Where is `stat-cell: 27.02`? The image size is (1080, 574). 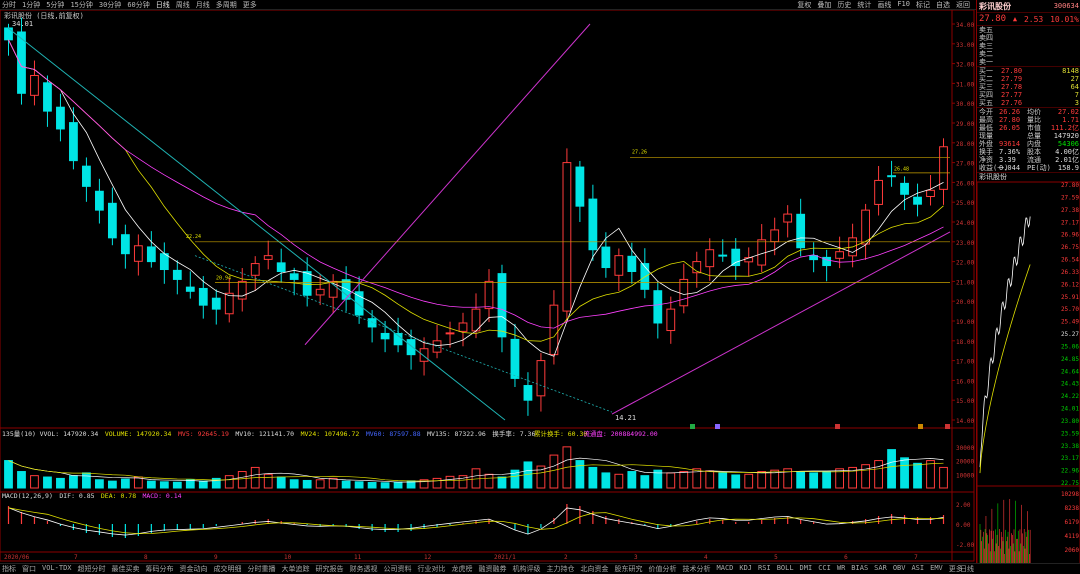
stat-cell: 27.02 is located at coordinates (1068, 112).